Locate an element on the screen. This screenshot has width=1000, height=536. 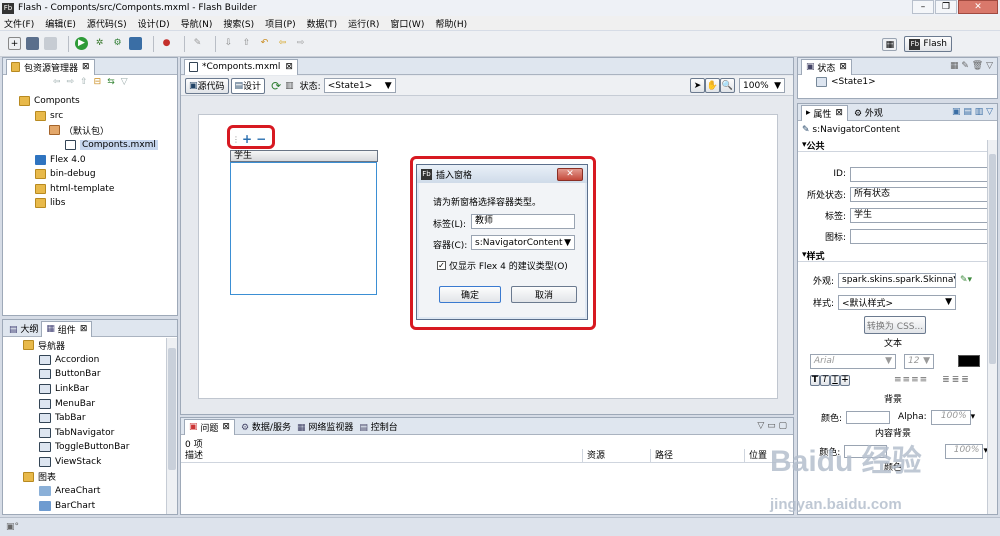
text-align-icons: ≡≡≡≡ is located at coordinates (911, 380).